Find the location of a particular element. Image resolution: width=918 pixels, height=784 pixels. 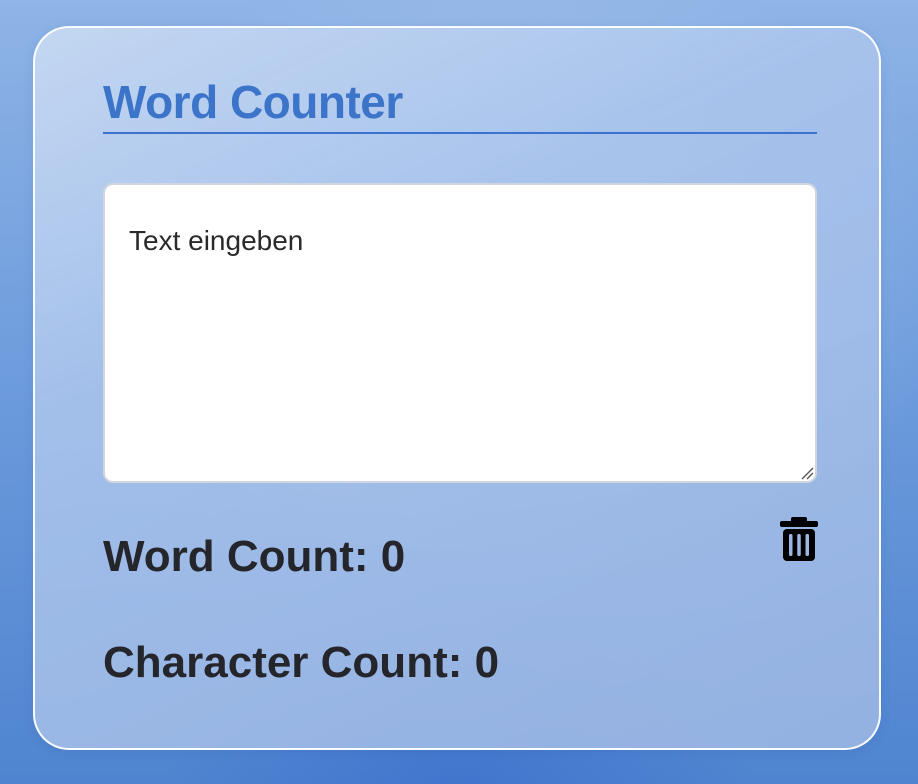

word-count-display: Word Count: 0 is located at coordinates (254, 557).